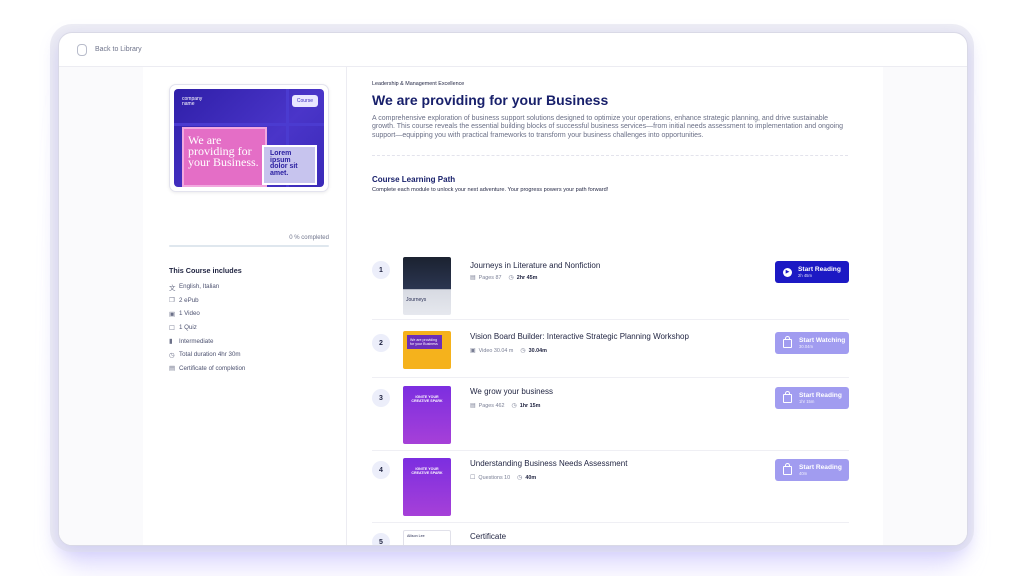  Describe the element at coordinates (807, 401) in the screenshot. I see `button-duration: 1hr 15m` at that location.